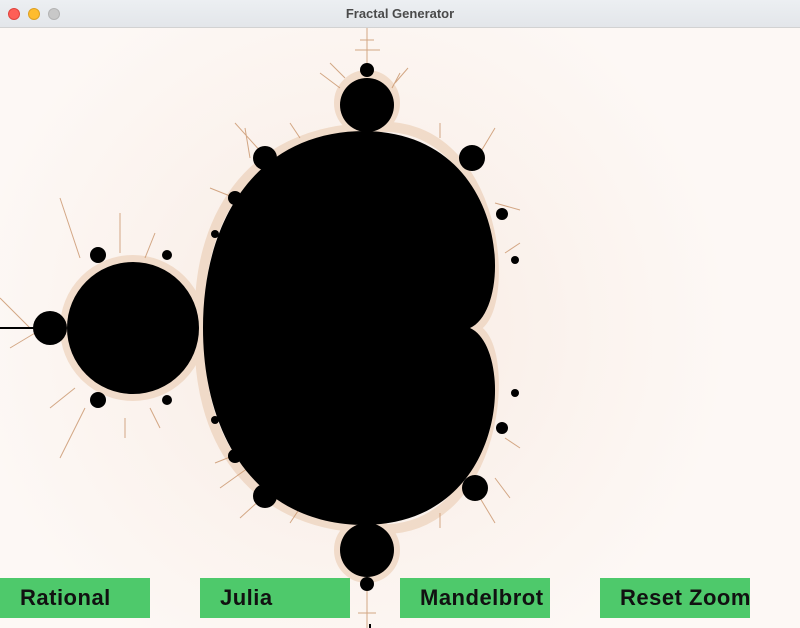 The height and width of the screenshot is (628, 800). What do you see at coordinates (675, 598) in the screenshot?
I see `reset-zoom-button: Reset Zoom` at bounding box center [675, 598].